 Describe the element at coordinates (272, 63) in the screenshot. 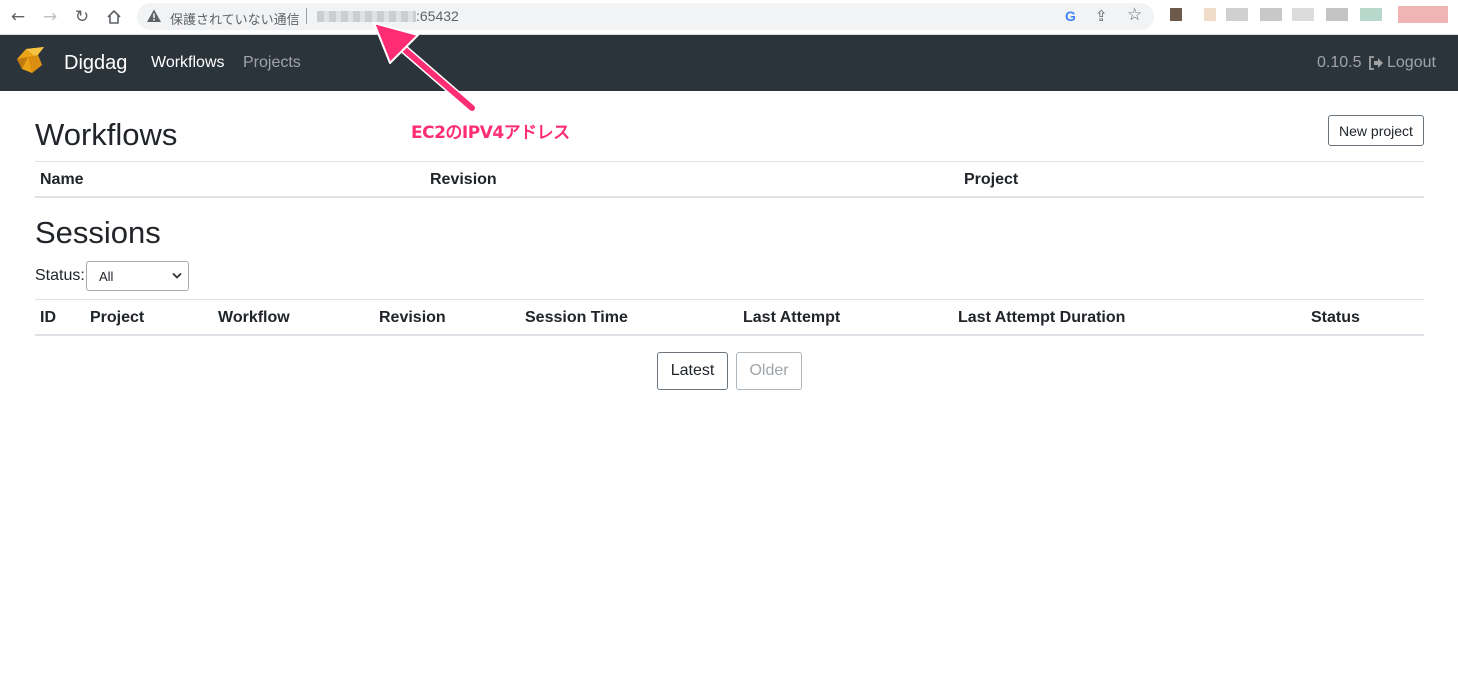

I see `nav-link-projects: Projects` at that location.